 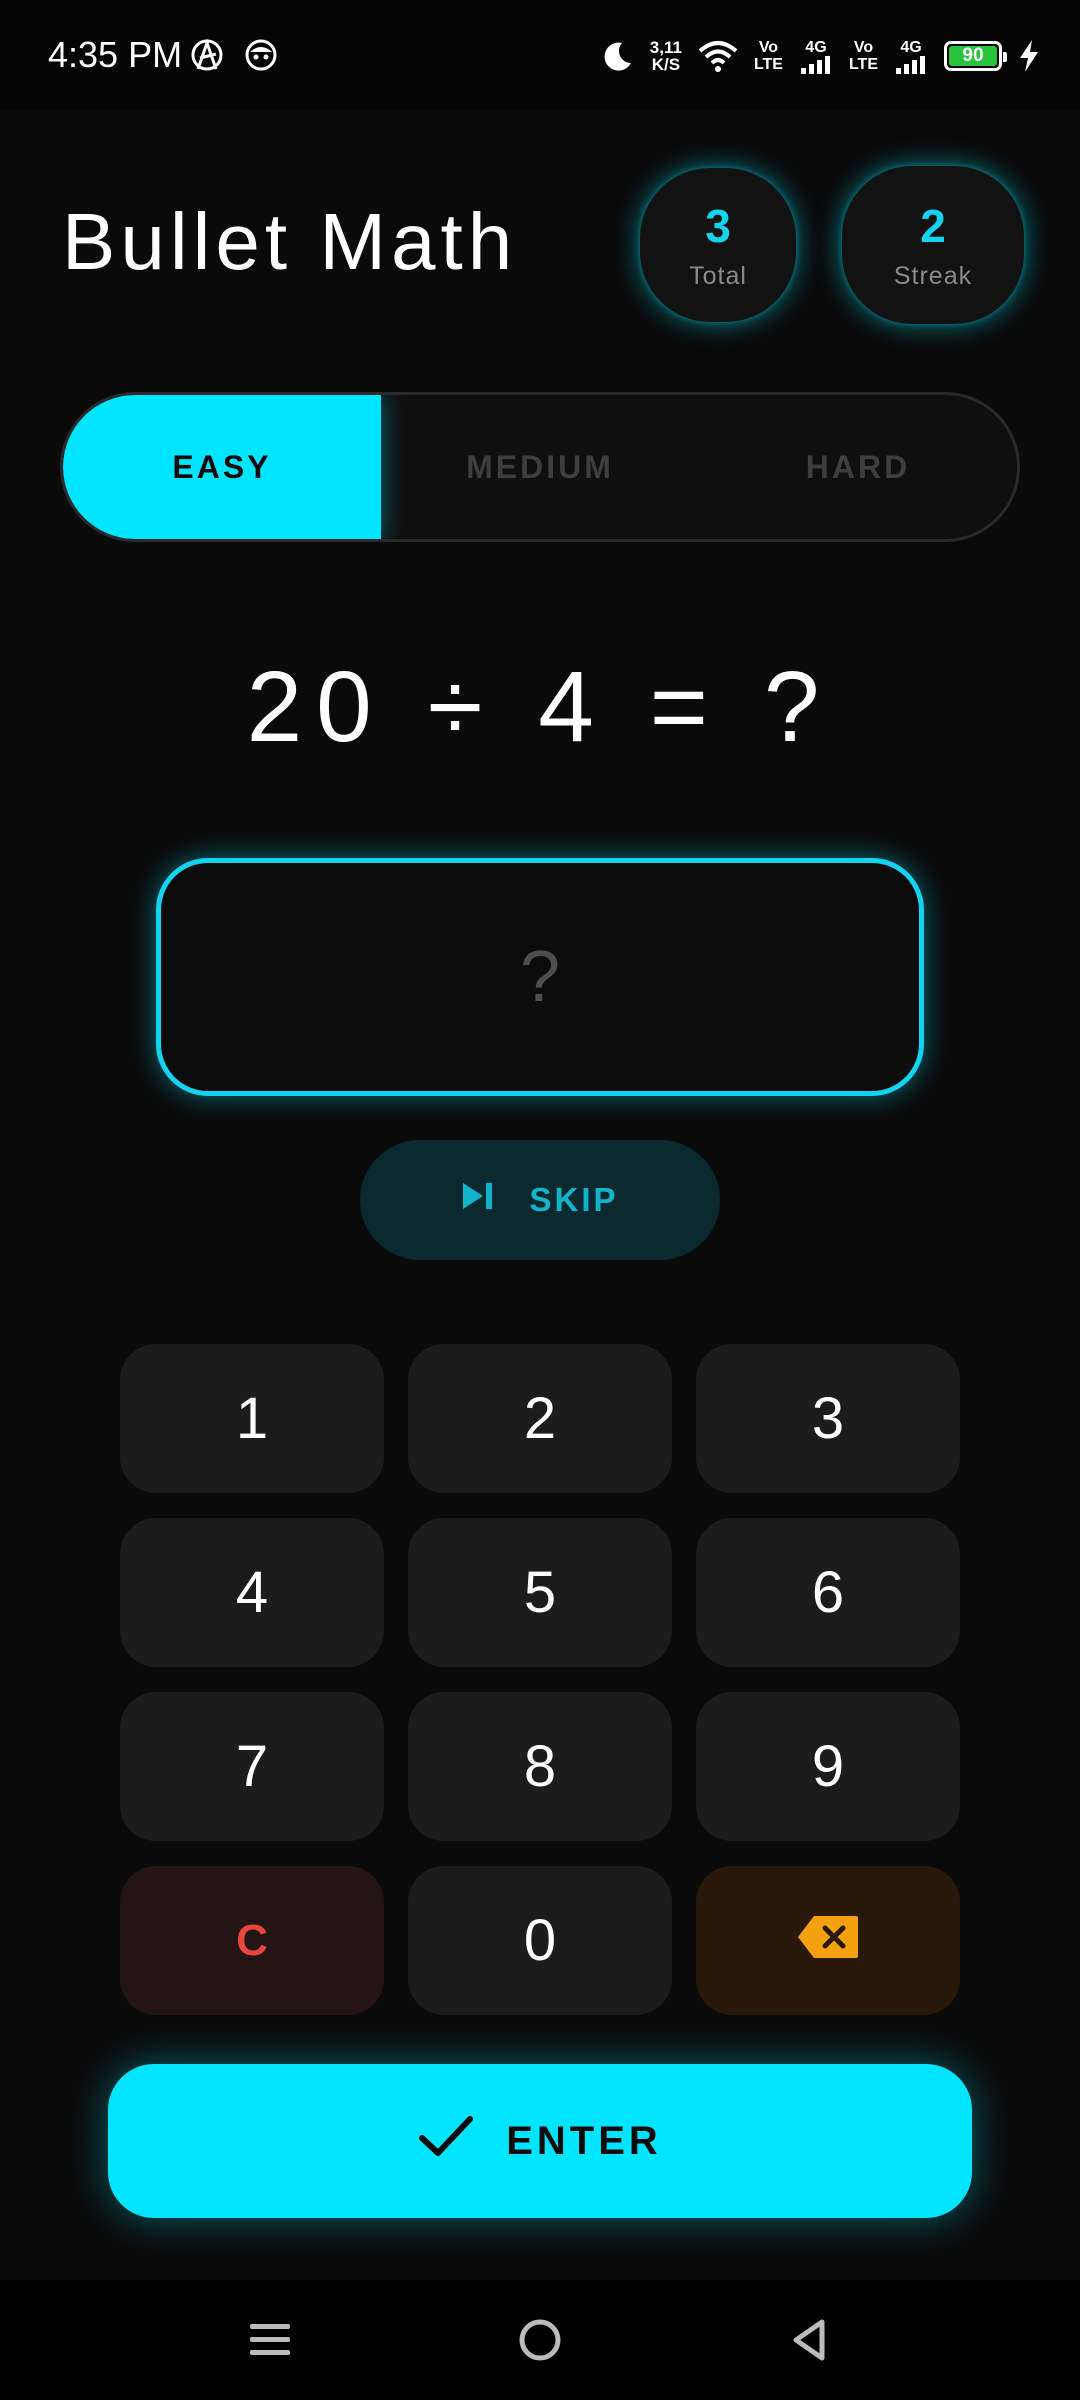 I want to click on volte-badge-2-top: Vo, so click(x=863, y=47).